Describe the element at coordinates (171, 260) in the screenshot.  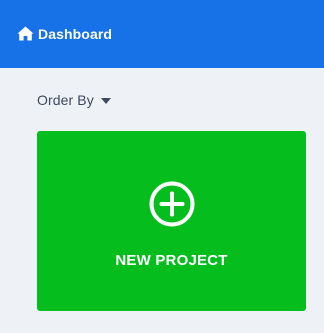
I see `new-project-label: NEW PROJECT` at that location.